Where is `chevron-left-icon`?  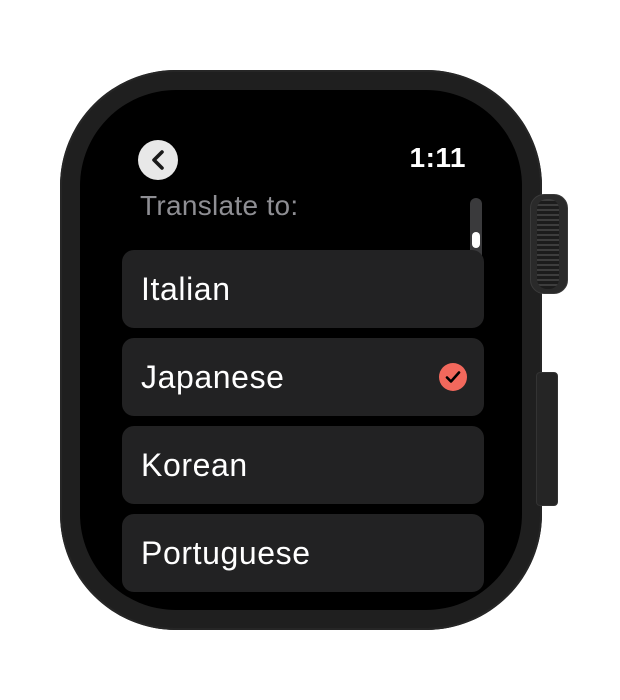 chevron-left-icon is located at coordinates (158, 160).